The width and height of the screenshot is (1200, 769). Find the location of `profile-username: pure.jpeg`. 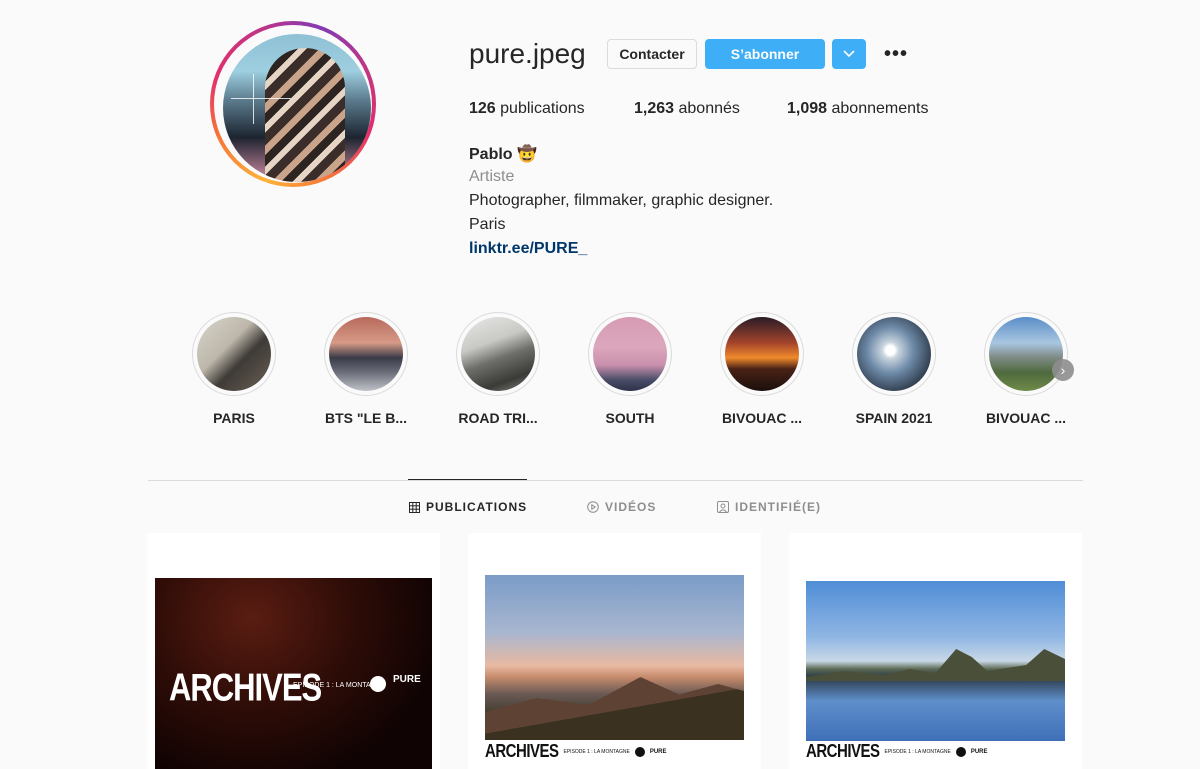

profile-username: pure.jpeg is located at coordinates (527, 53).